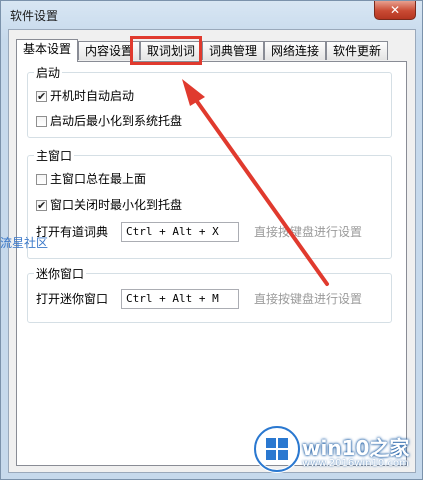  I want to click on startup-group: 启动 开机时自动启动 启动后最小化到系统托盘, so click(209, 101).